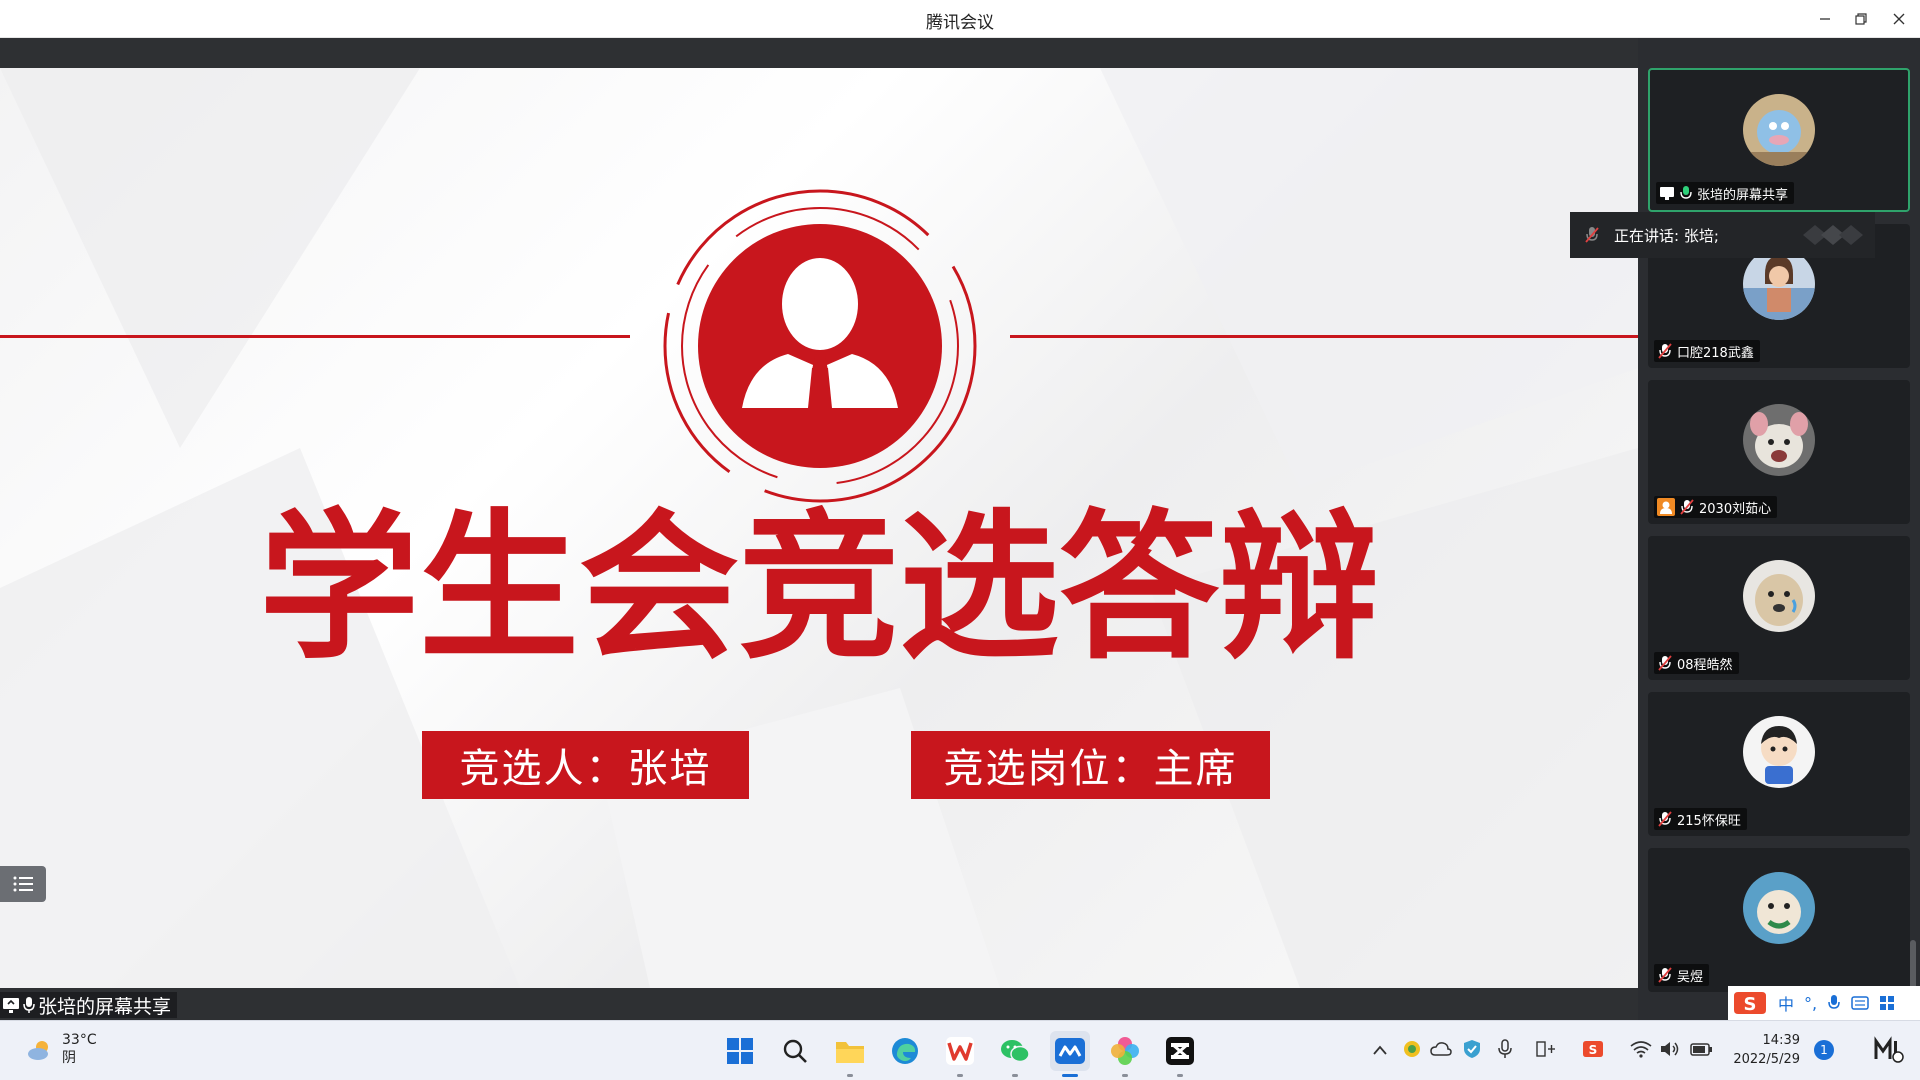 This screenshot has height=1080, width=1920. What do you see at coordinates (1824, 1003) in the screenshot?
I see `ime-toolbar: S 中 °,` at bounding box center [1824, 1003].